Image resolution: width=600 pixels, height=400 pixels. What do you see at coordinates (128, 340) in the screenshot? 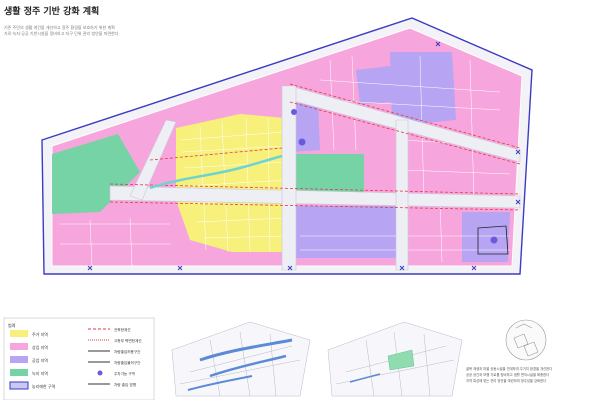
I see `legend-label: 고층부 벽면한계선` at bounding box center [128, 340].